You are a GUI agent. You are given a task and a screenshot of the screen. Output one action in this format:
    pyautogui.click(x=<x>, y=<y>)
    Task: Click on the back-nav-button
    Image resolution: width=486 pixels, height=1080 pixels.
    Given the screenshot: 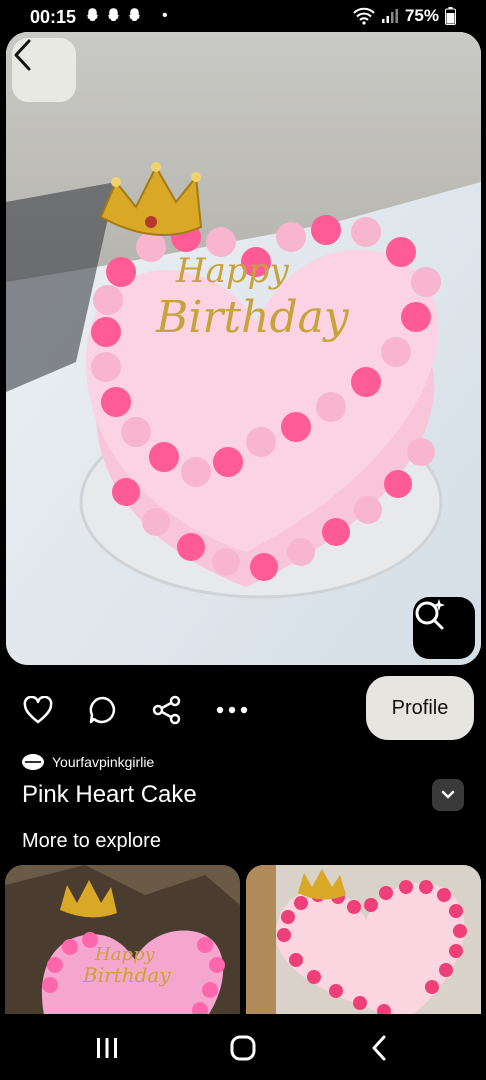 What is the action you would take?
    pyautogui.click(x=379, y=1048)
    